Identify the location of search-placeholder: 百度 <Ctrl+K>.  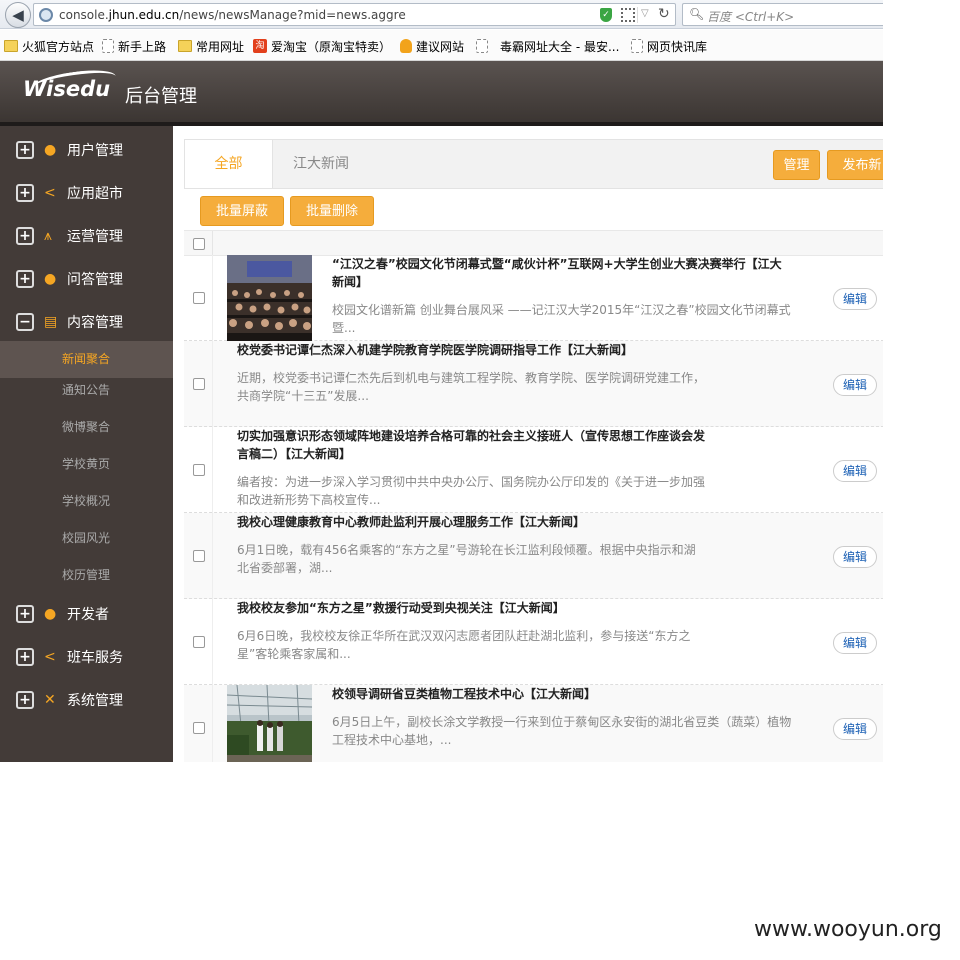
(751, 17).